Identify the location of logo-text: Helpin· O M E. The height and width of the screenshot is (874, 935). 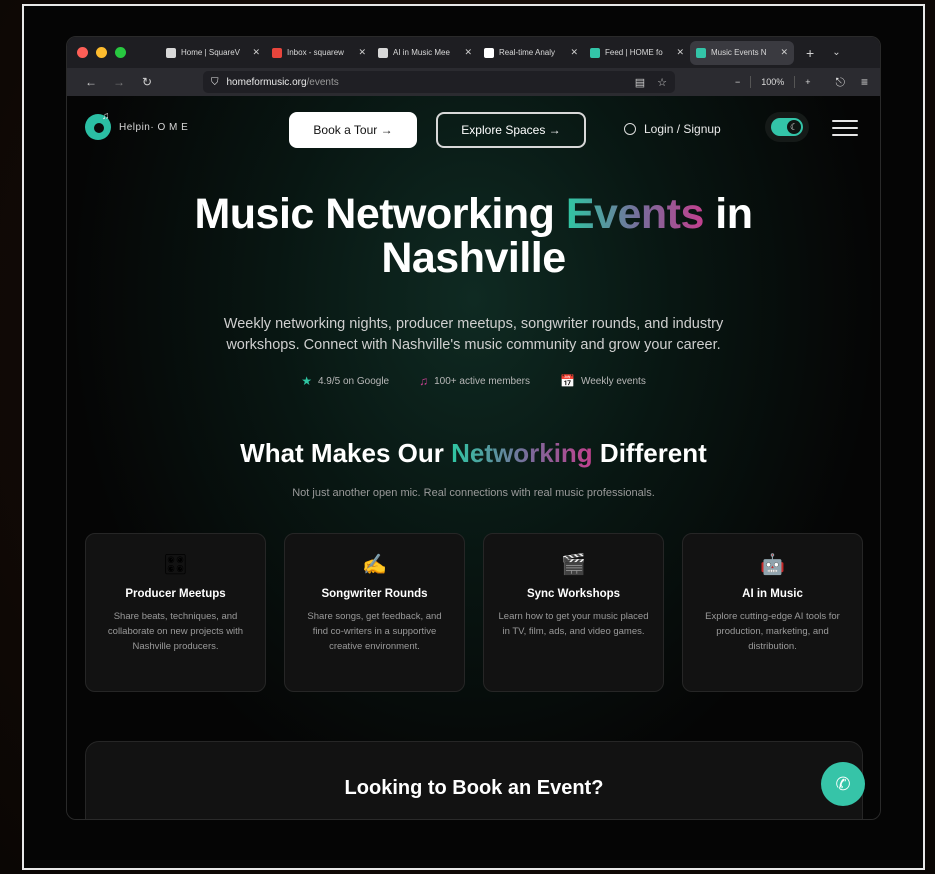
(154, 127).